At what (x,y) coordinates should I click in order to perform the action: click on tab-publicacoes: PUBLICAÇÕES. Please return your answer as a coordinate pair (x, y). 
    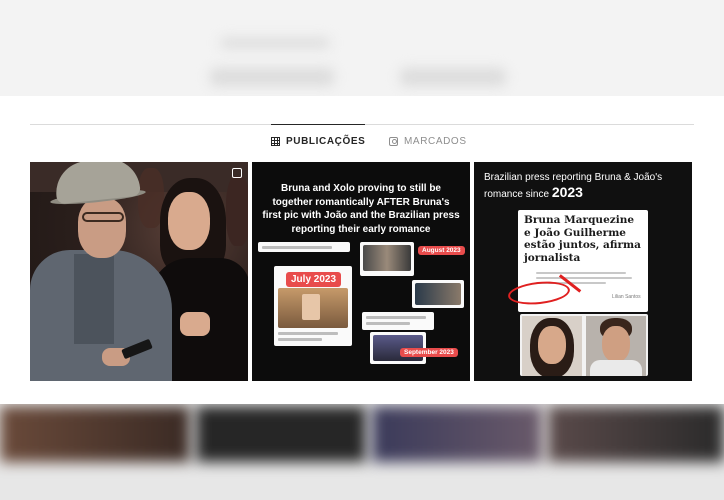
    Looking at the image, I should click on (318, 135).